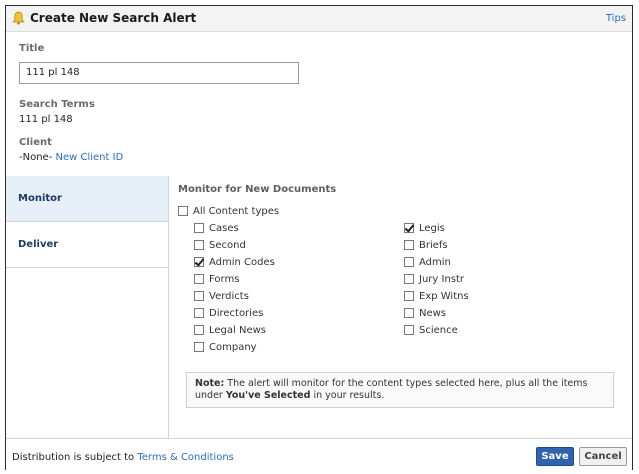 The image size is (639, 474). What do you see at coordinates (224, 279) in the screenshot?
I see `option-label: Forms` at bounding box center [224, 279].